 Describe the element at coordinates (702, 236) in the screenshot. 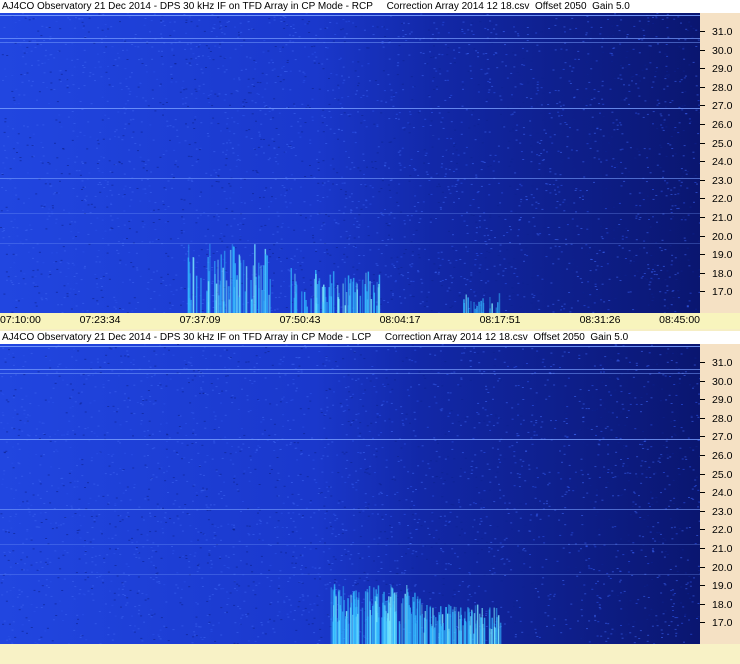

I see `rcp-ytick-mark` at that location.